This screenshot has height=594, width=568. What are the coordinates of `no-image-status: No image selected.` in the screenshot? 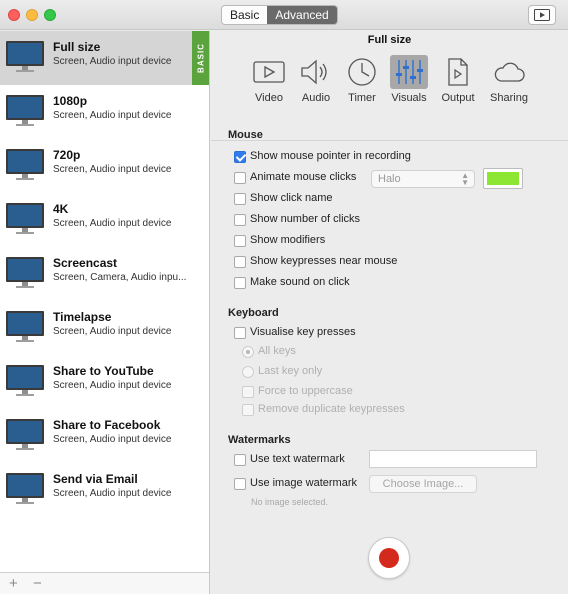 It's located at (290, 502).